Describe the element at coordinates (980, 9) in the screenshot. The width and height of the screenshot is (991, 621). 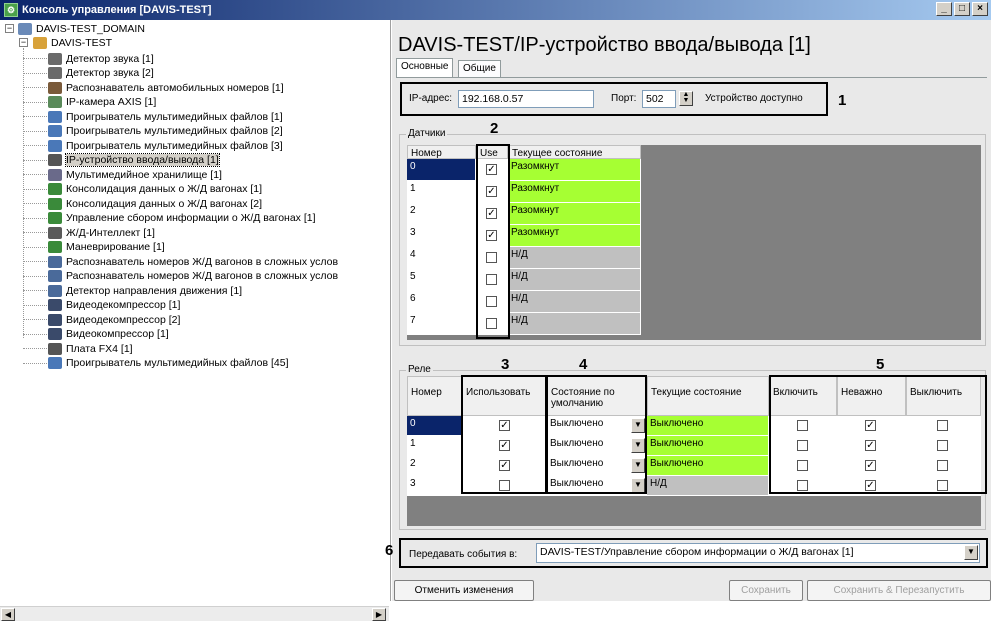
I see `close-button: ×` at that location.